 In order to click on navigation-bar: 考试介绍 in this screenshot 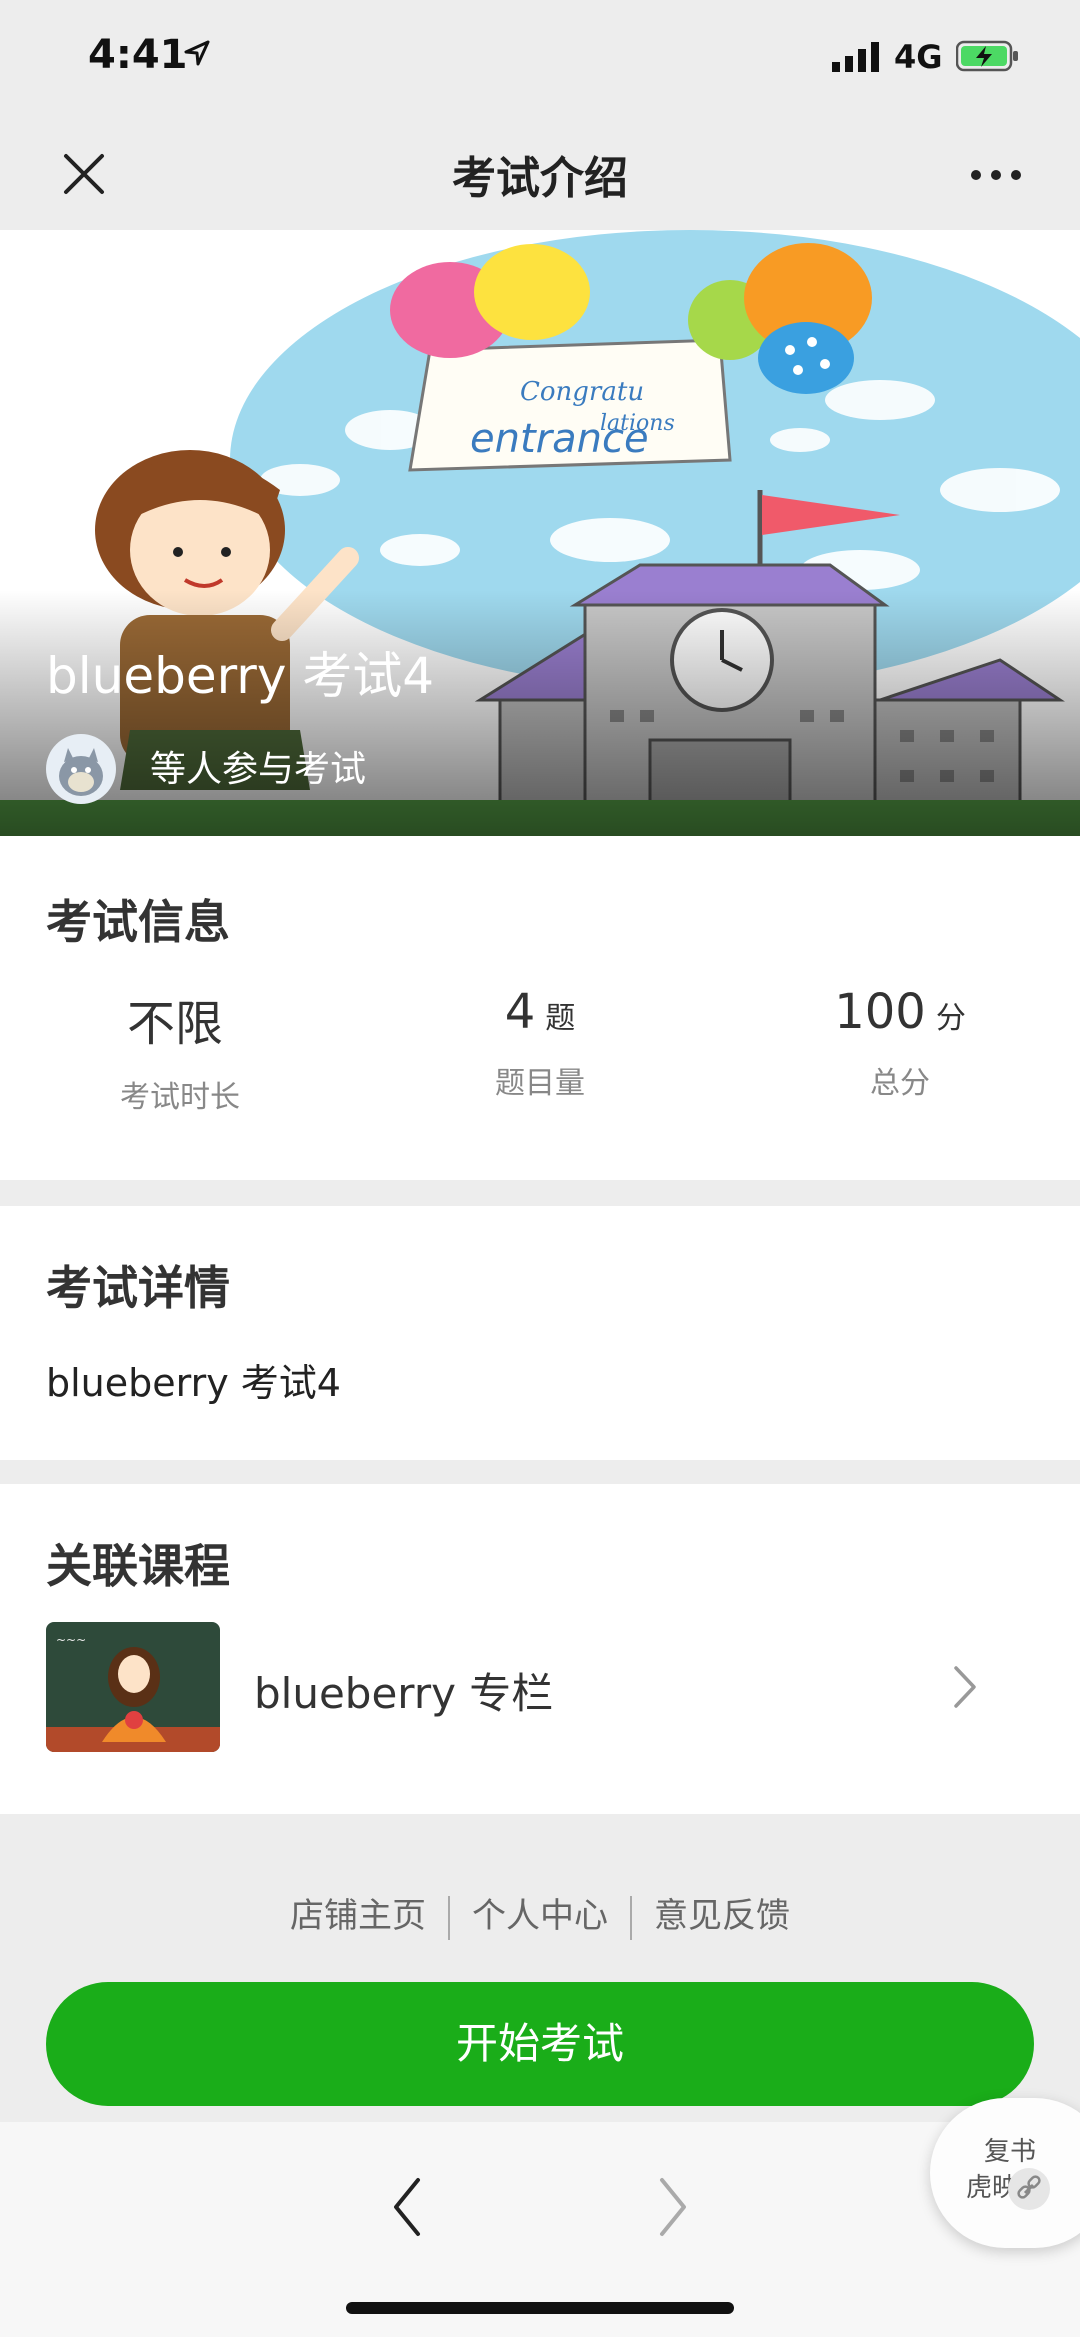, I will do `click(540, 175)`.